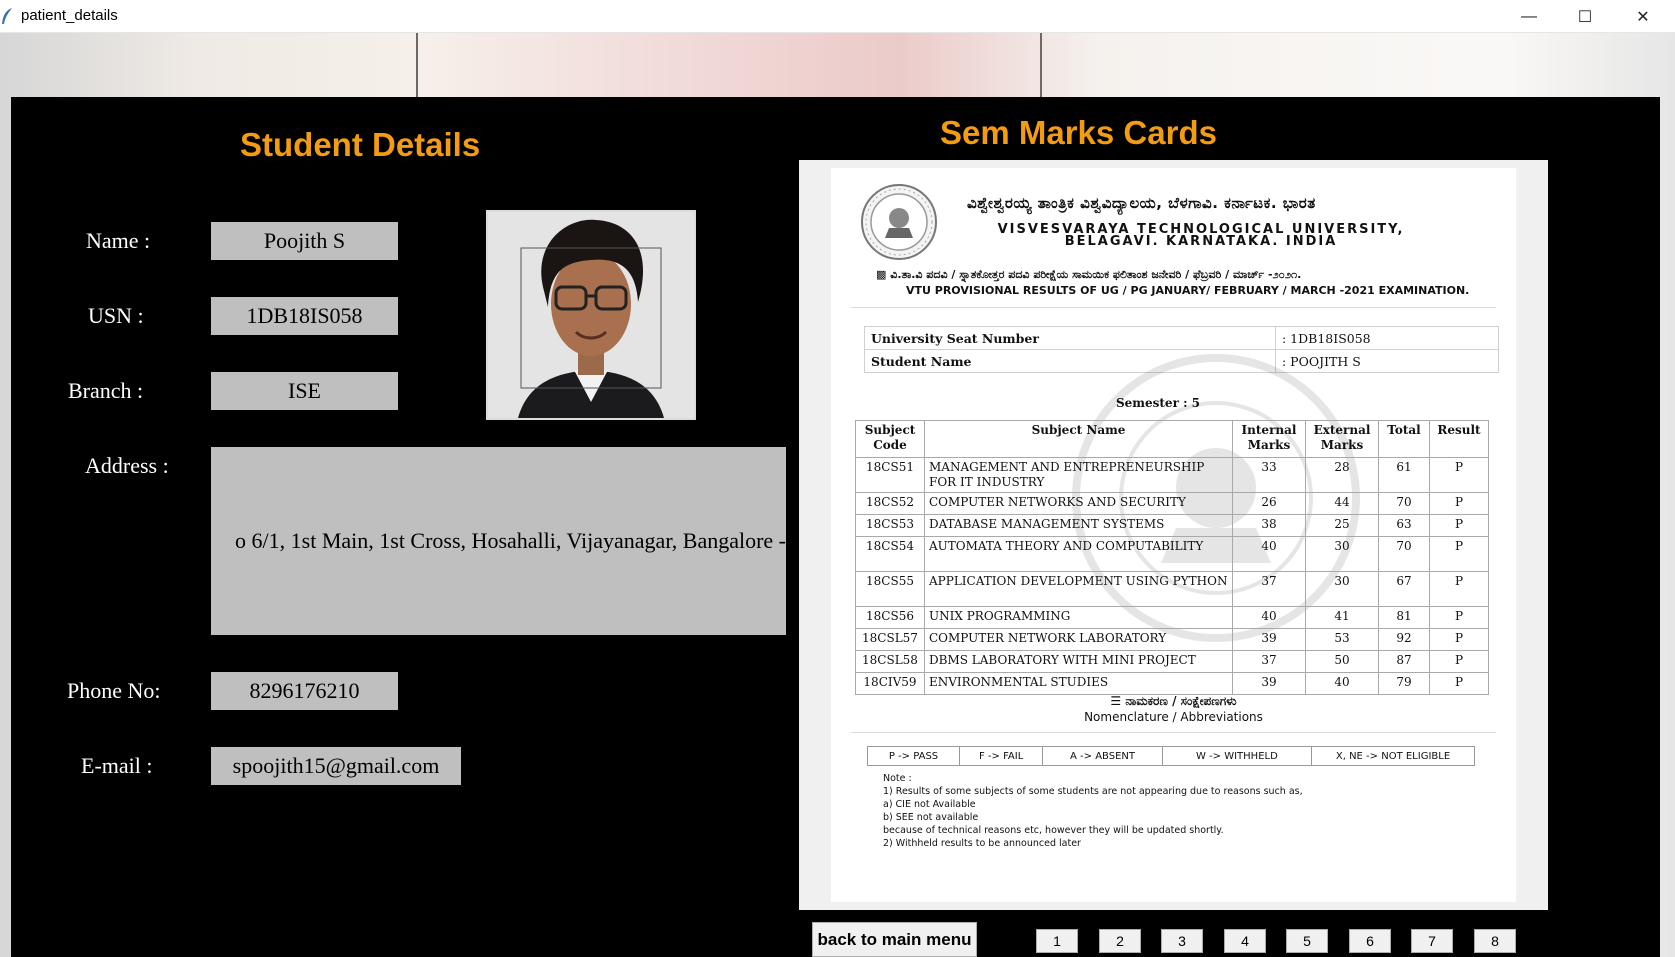  I want to click on university-name-line-2: BELAGAVI. KARNATAKA. INDIA, so click(1201, 241).